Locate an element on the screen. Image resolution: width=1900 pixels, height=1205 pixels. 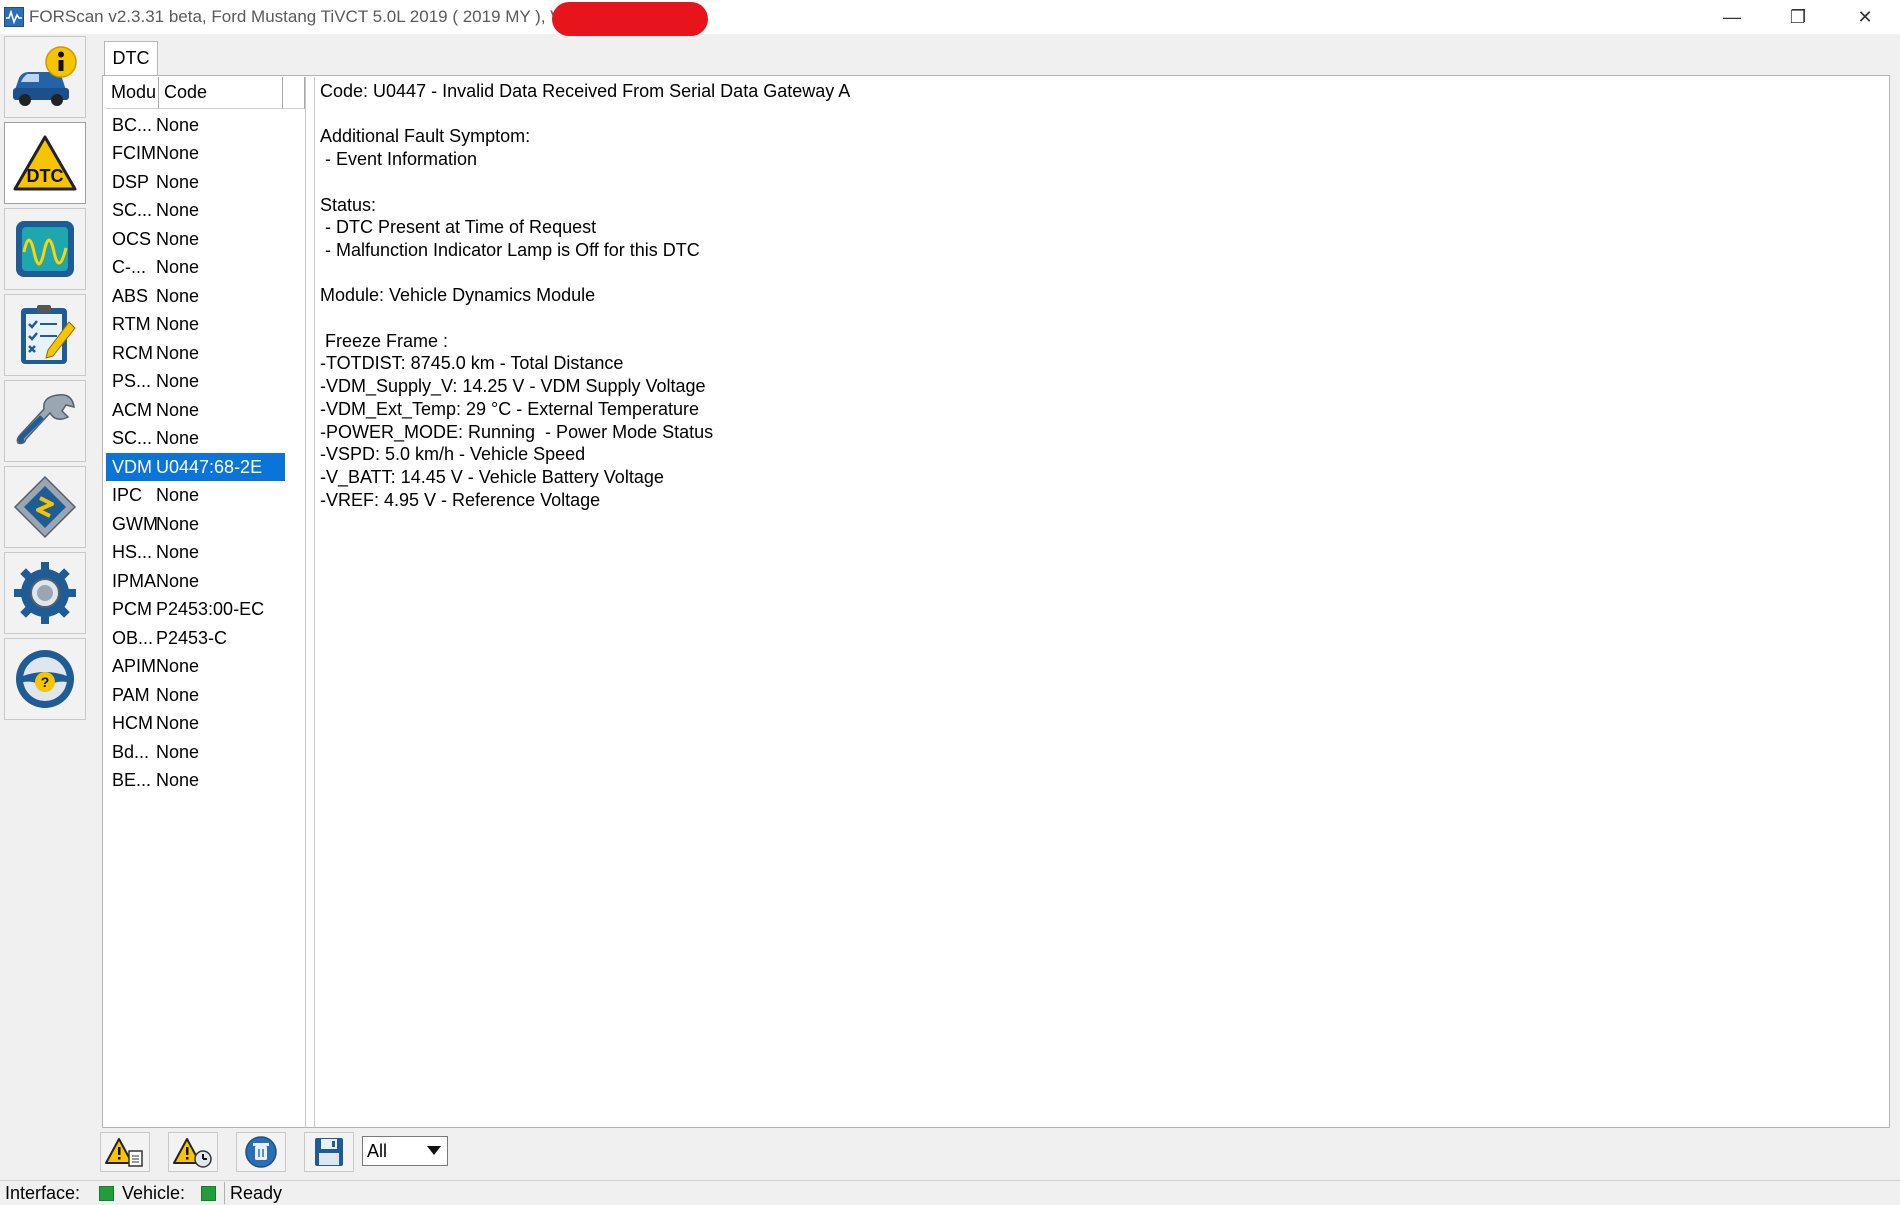
table-row: GWM None is located at coordinates (195, 524).